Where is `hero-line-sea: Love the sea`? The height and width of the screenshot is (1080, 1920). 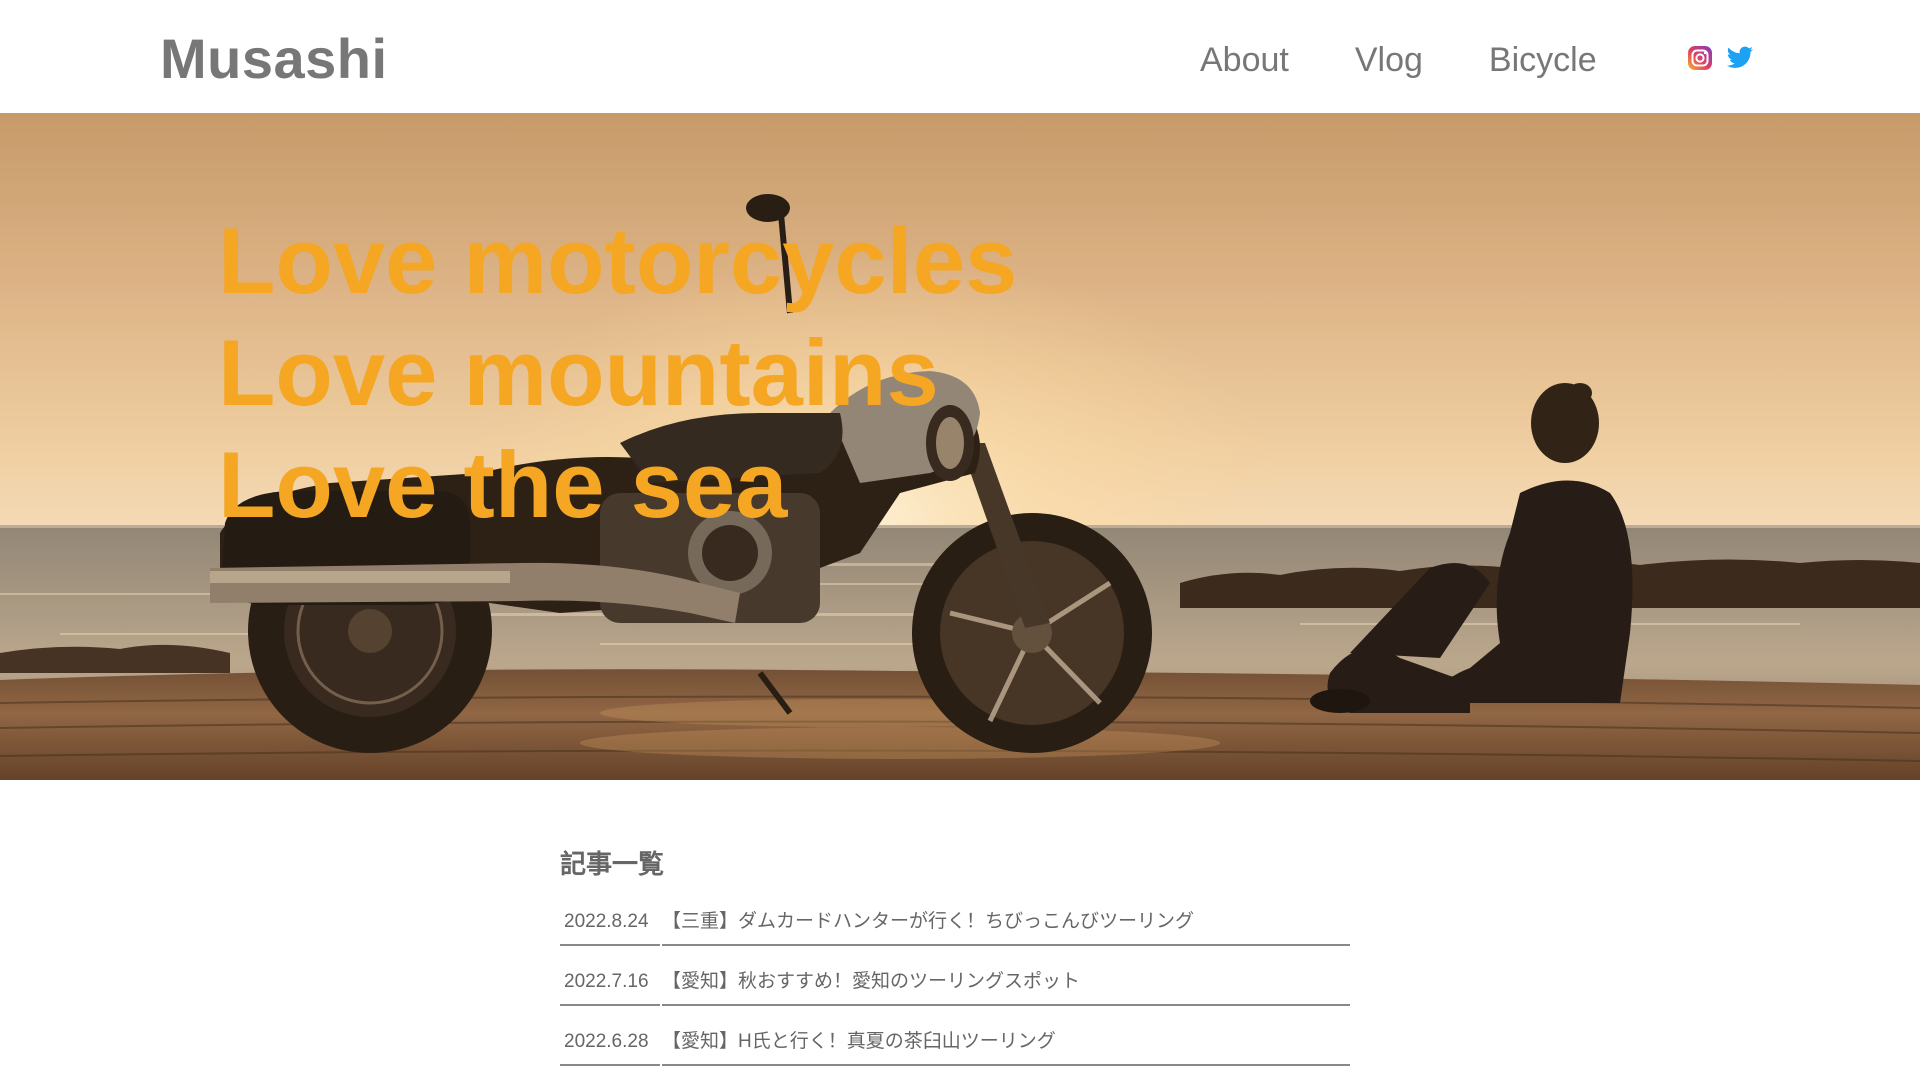 hero-line-sea: Love the sea is located at coordinates (503, 484).